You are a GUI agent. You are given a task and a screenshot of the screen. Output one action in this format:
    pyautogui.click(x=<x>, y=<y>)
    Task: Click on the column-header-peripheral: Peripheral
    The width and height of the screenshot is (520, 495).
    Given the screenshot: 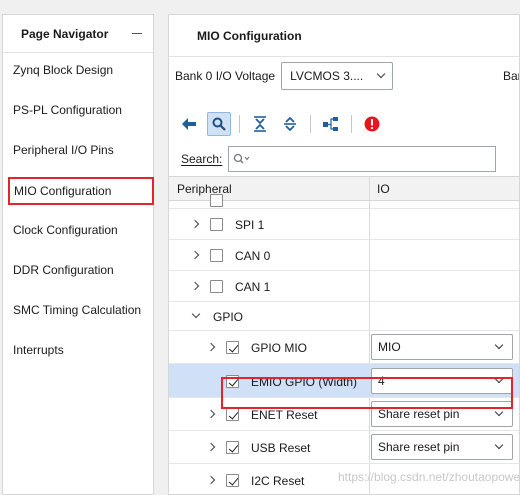 What is the action you would take?
    pyautogui.click(x=204, y=189)
    